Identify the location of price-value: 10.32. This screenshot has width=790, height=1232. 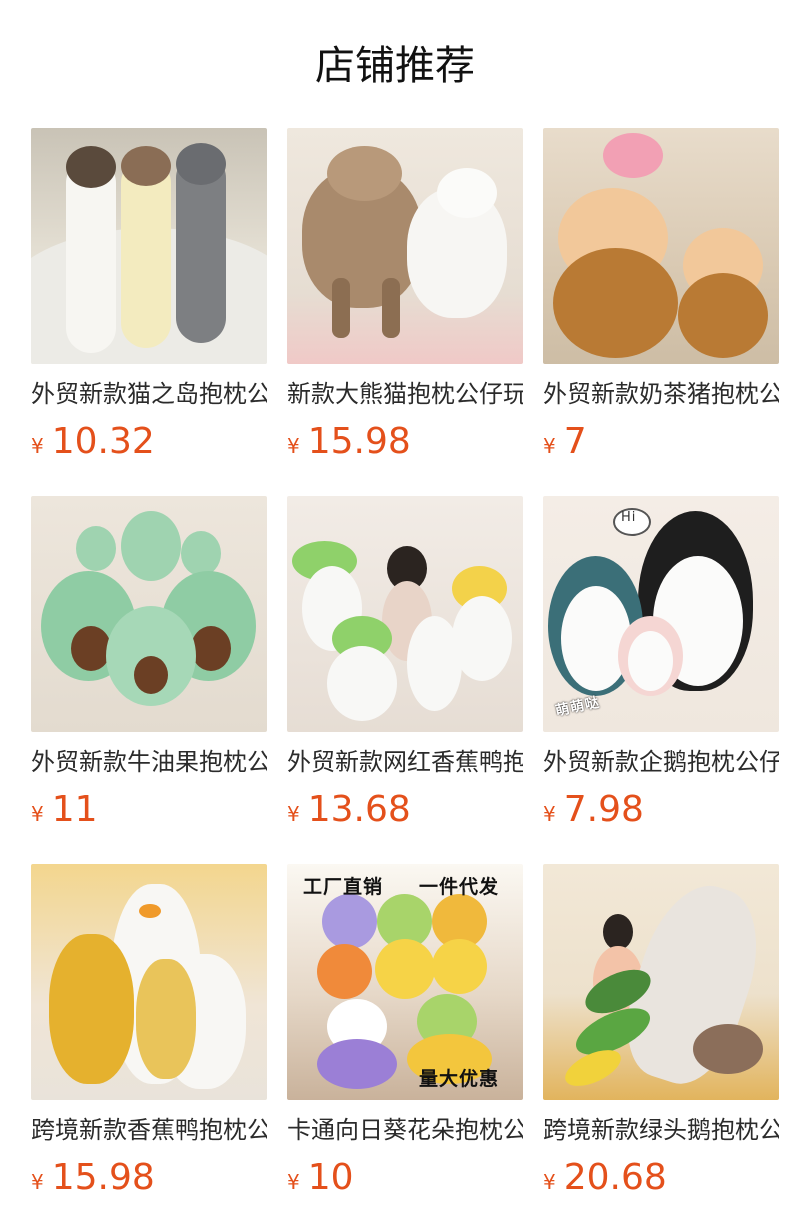
(103, 441).